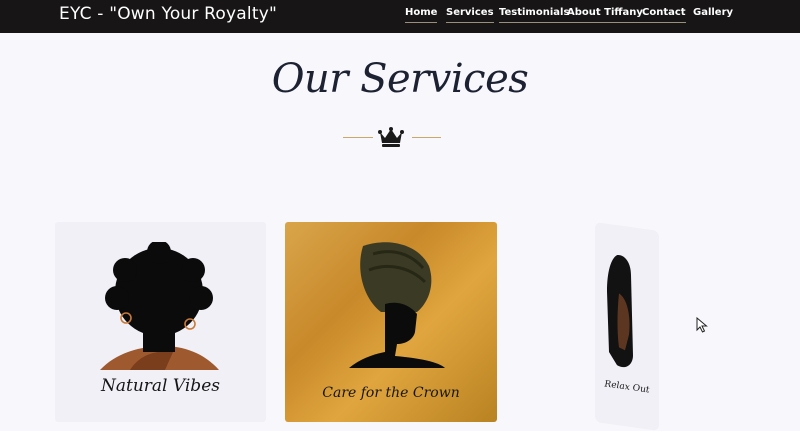  I want to click on mouse-cursor-icon, so click(702, 325).